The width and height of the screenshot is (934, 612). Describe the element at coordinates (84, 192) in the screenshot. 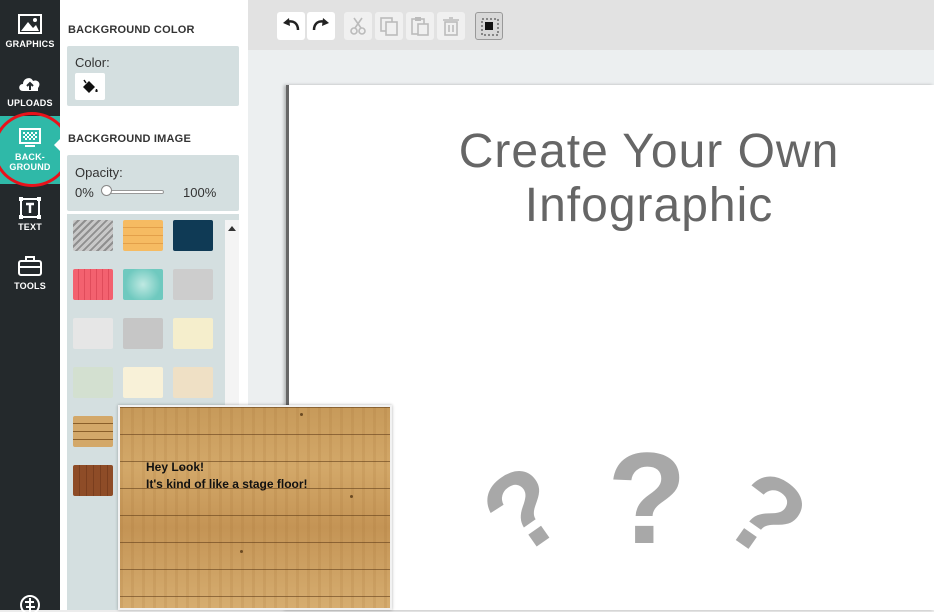

I see `opacity-min-label: 0%` at that location.